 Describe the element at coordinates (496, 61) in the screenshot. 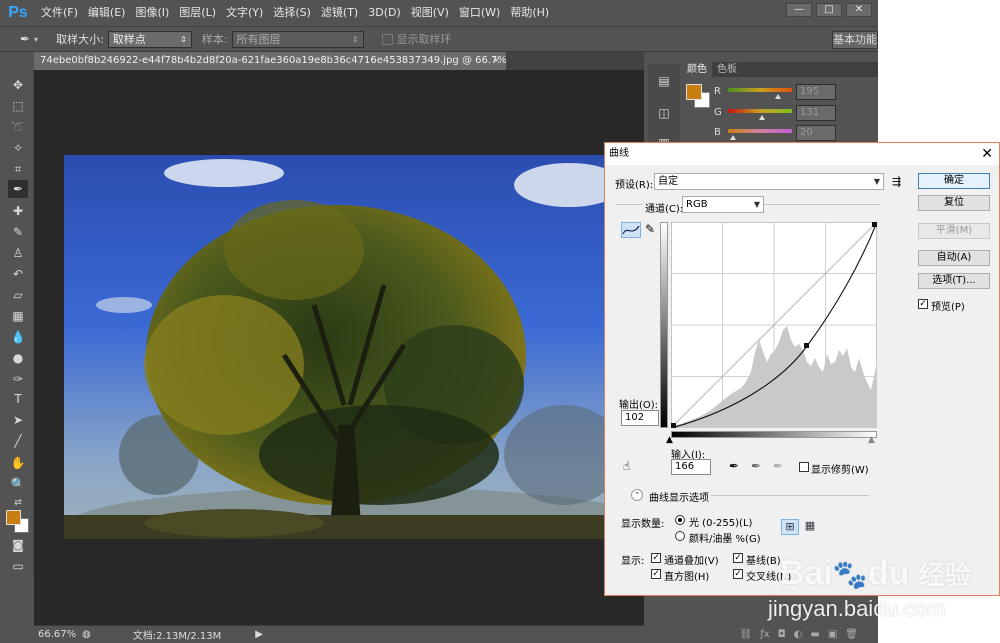

I see `close-tab-icon: ×` at that location.